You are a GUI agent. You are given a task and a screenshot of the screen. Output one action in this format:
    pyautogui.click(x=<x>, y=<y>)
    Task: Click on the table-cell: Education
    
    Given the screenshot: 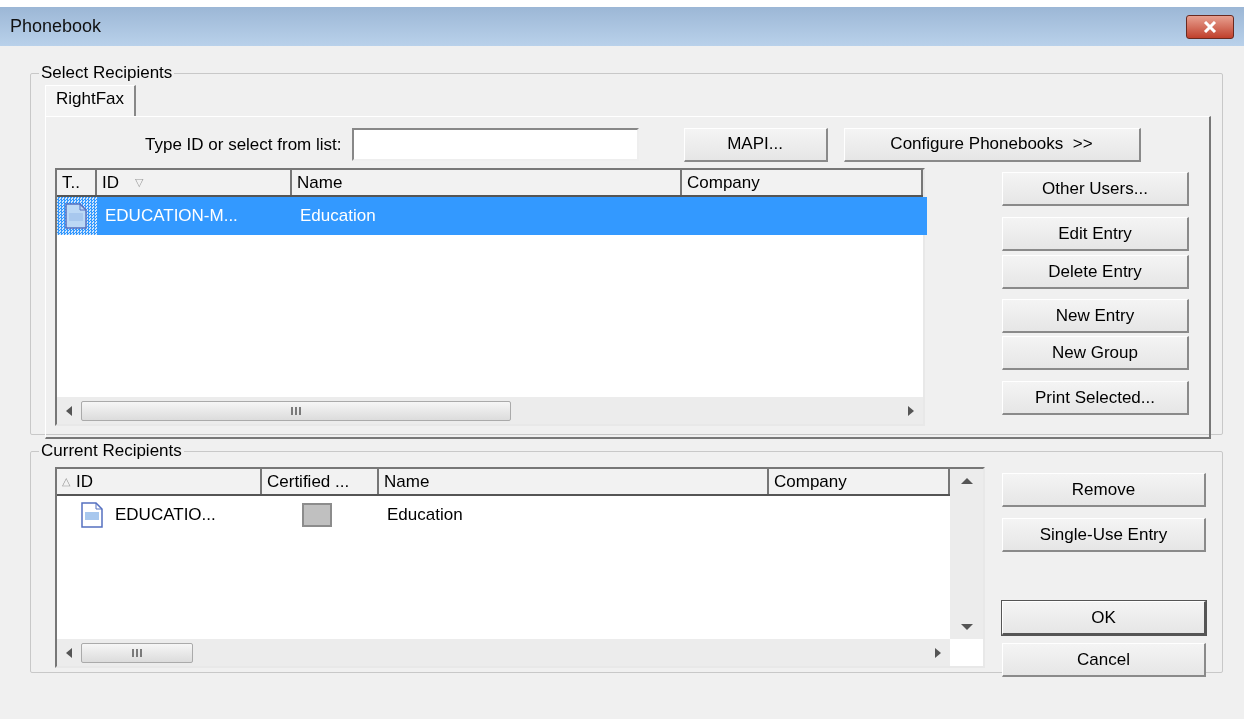 What is the action you would take?
    pyautogui.click(x=609, y=216)
    